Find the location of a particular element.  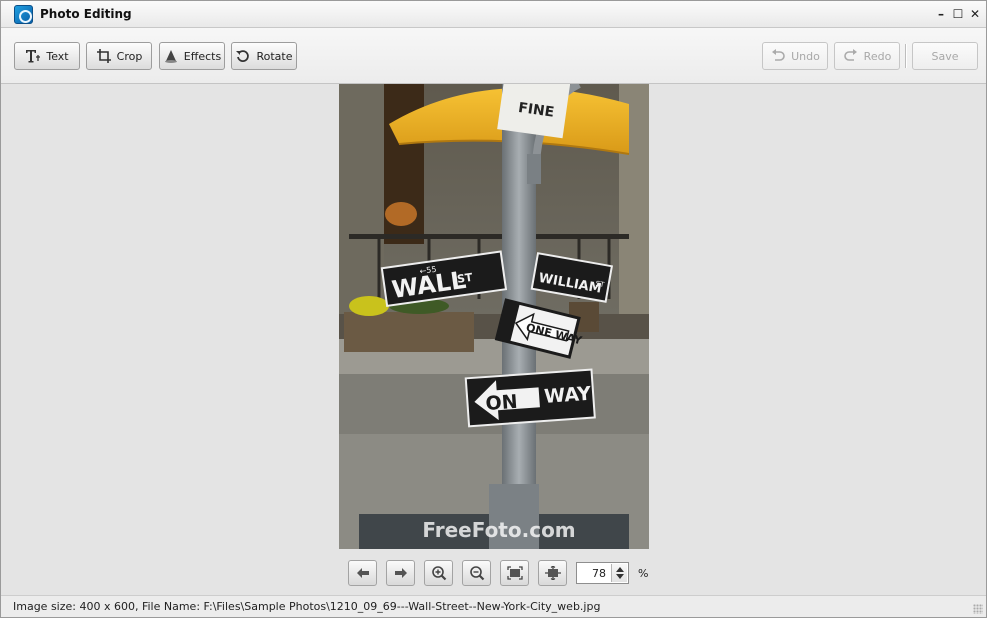

actual-size-button is located at coordinates (552, 573).